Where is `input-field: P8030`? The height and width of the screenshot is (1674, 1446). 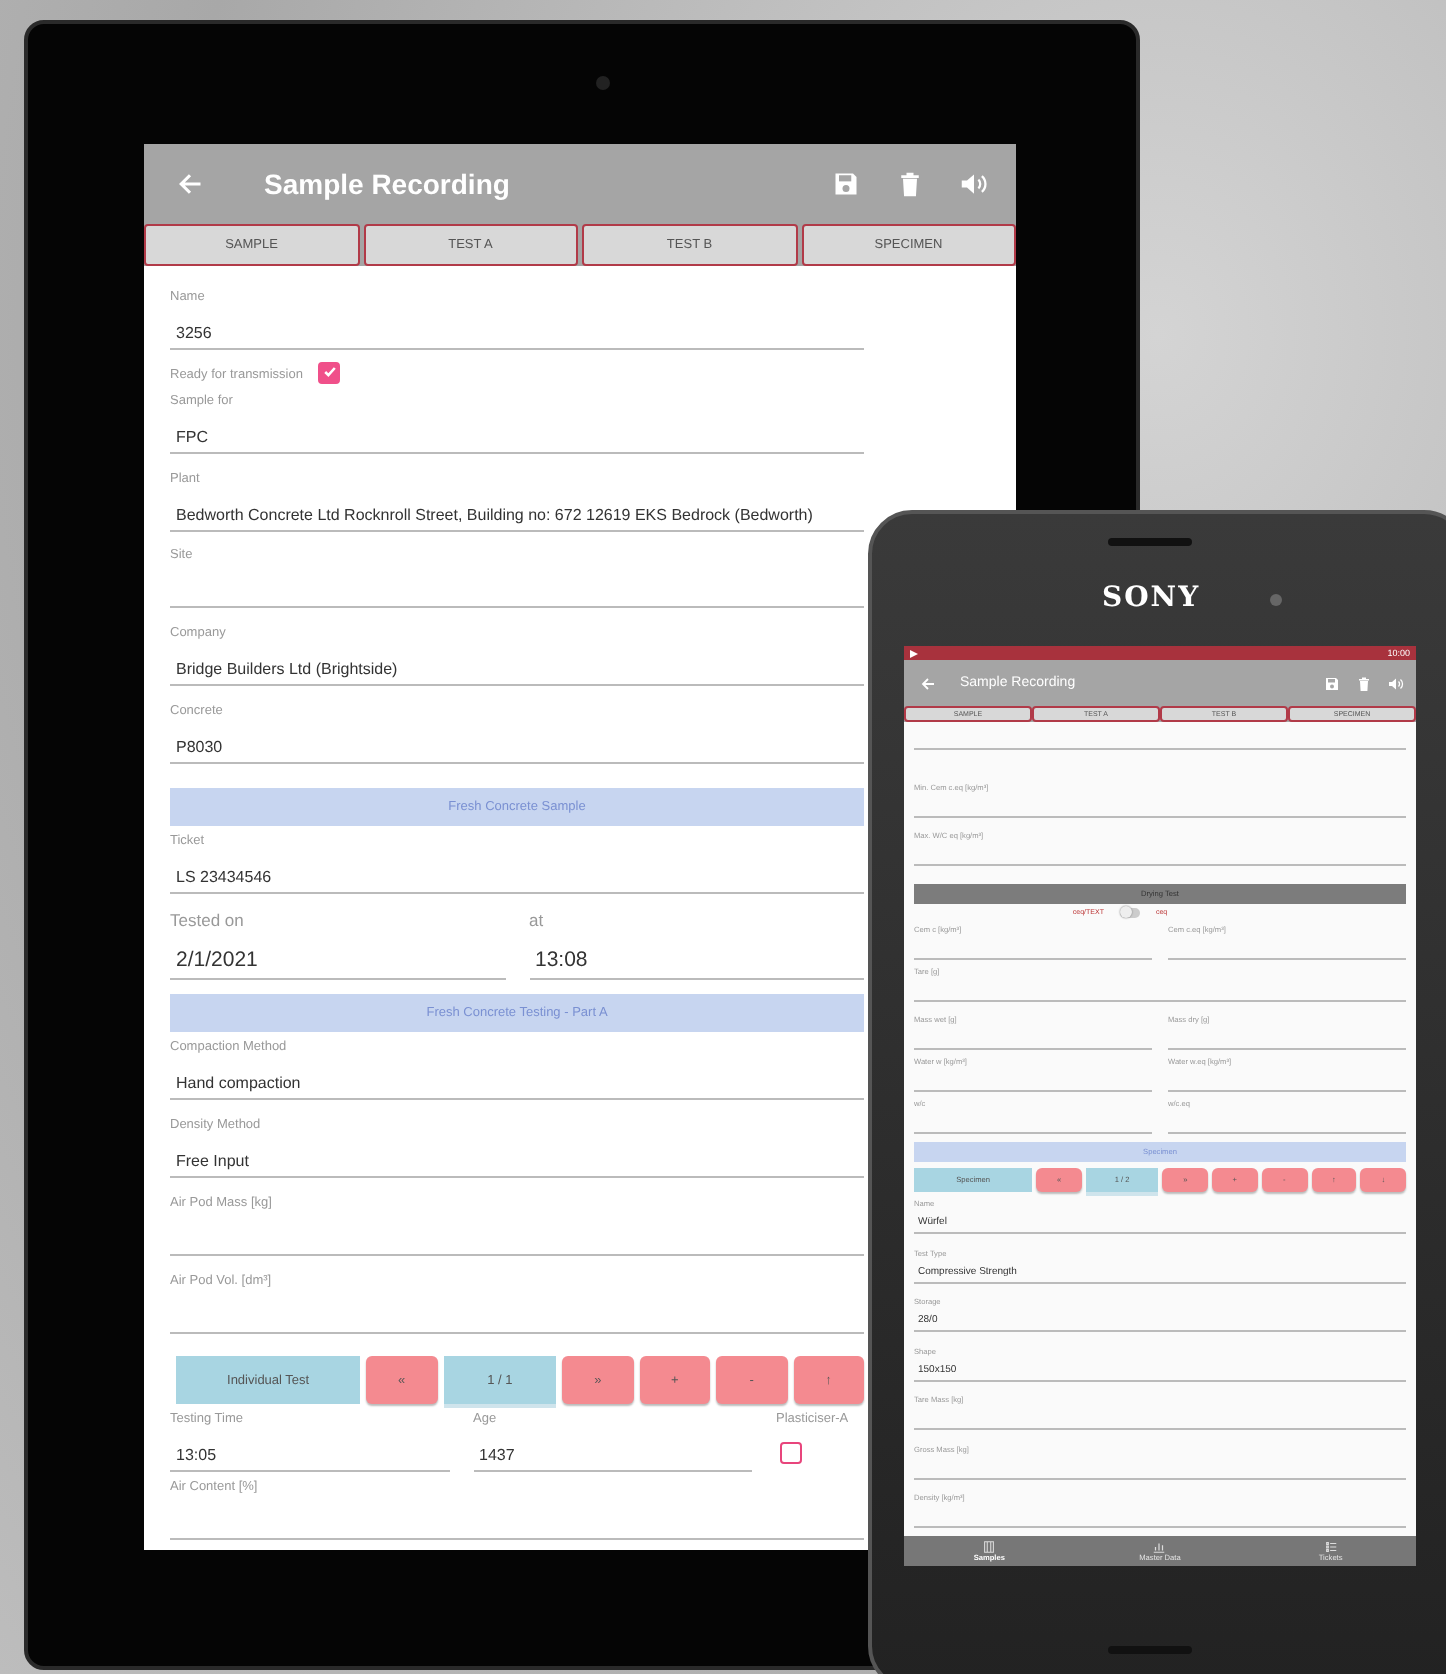
input-field: P8030 is located at coordinates (517, 744).